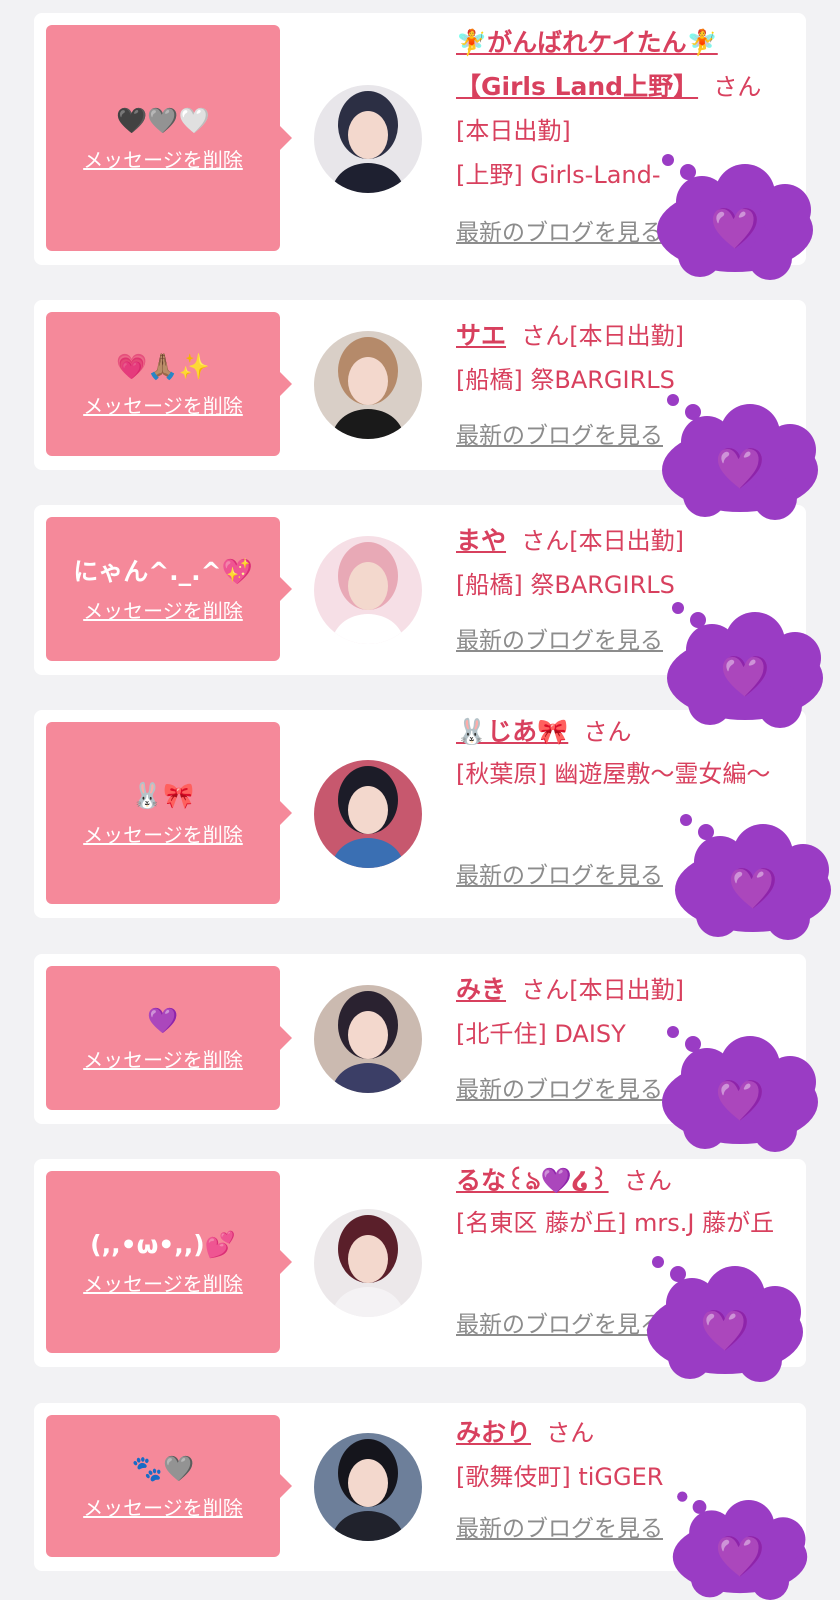 The image size is (840, 1600). I want to click on message-text: 🖤🩶🤍, so click(163, 120).